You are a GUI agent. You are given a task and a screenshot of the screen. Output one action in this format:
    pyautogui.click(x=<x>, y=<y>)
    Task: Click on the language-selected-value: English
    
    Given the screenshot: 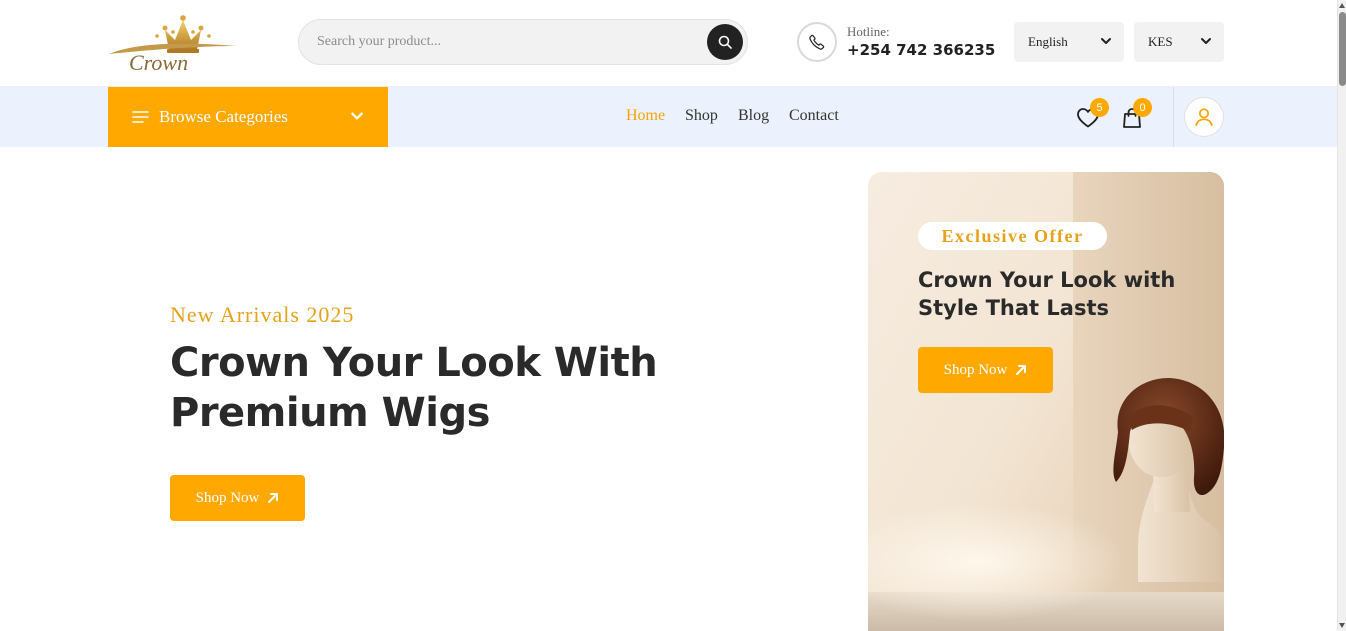 What is the action you would take?
    pyautogui.click(x=1048, y=41)
    